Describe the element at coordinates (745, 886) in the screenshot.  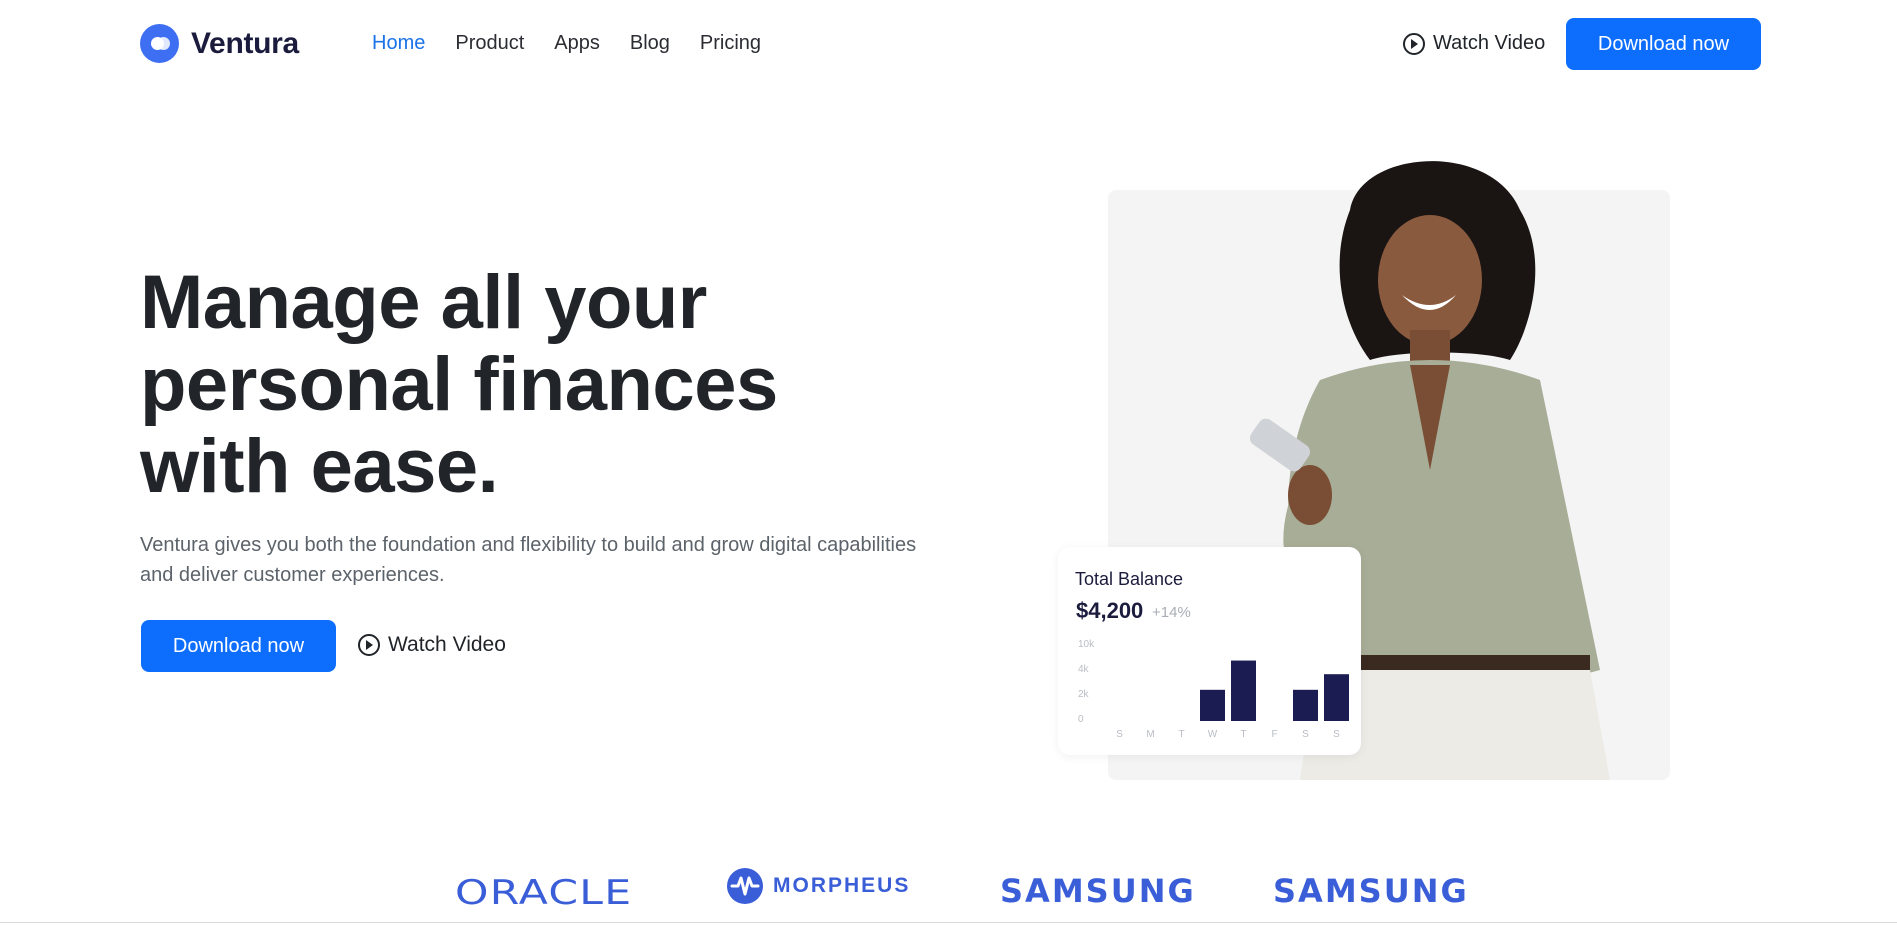
I see `morpheus-pulse-icon` at that location.